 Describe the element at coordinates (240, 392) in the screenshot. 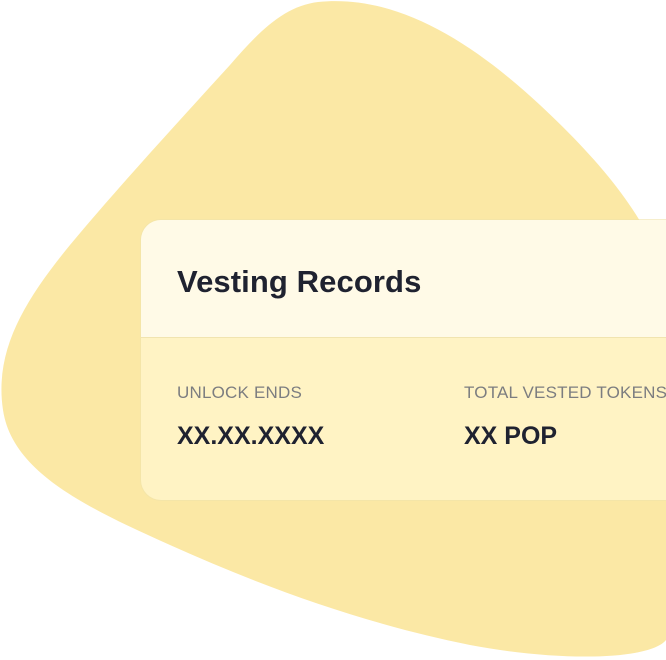

I see `unlock-ends-label: UNLOCK ENDS` at that location.